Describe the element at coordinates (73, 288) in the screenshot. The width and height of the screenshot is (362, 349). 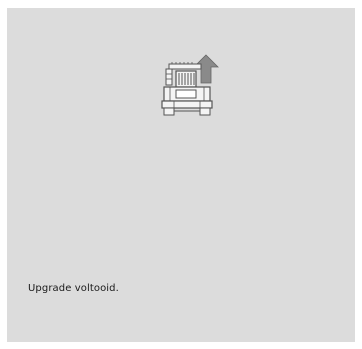
I see `upgrade-status-message: Upgrade voltooid.` at that location.